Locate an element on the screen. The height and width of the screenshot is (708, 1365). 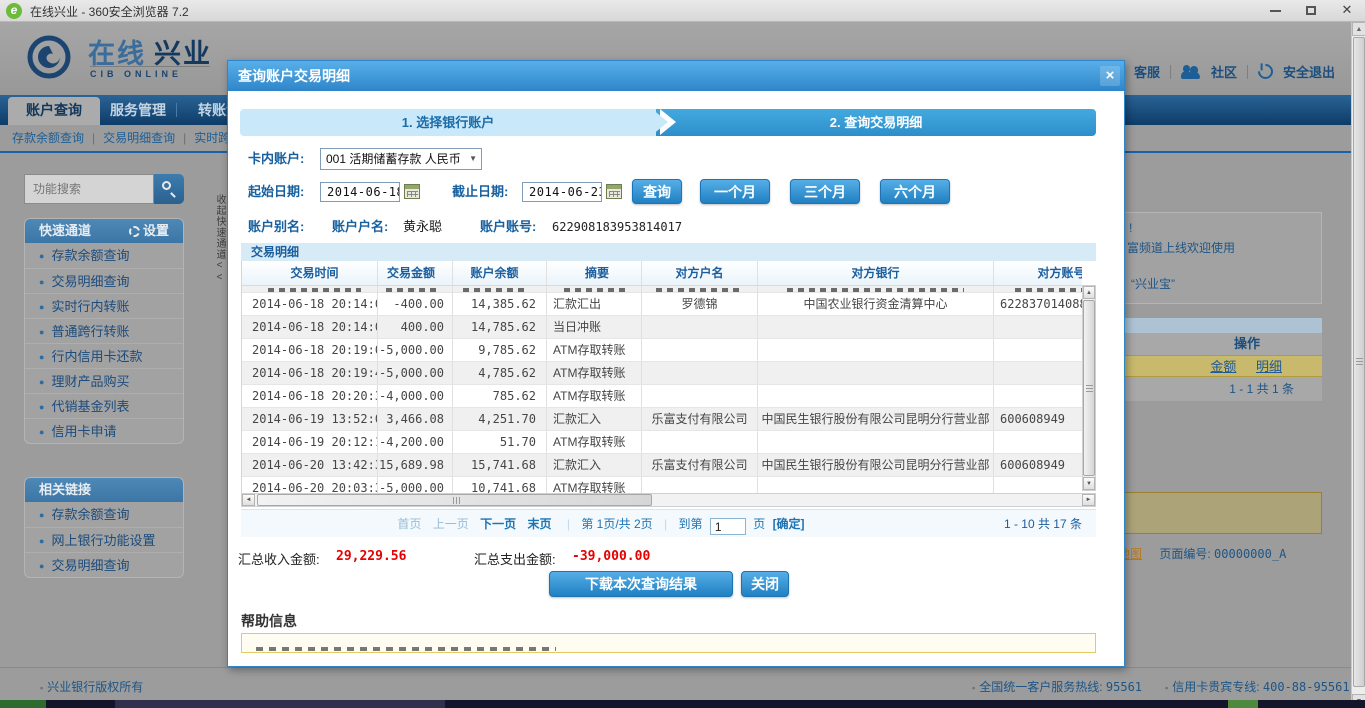
txn-time-cell: 2014-06-18 20:20:30 is located at coordinates (310, 396).